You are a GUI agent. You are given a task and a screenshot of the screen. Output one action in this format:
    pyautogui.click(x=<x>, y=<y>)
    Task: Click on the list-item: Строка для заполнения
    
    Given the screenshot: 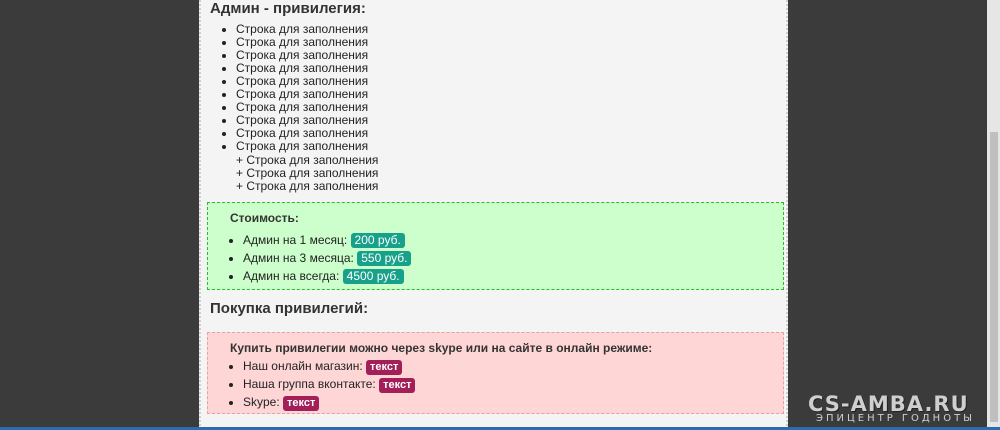 What is the action you would take?
    pyautogui.click(x=302, y=146)
    